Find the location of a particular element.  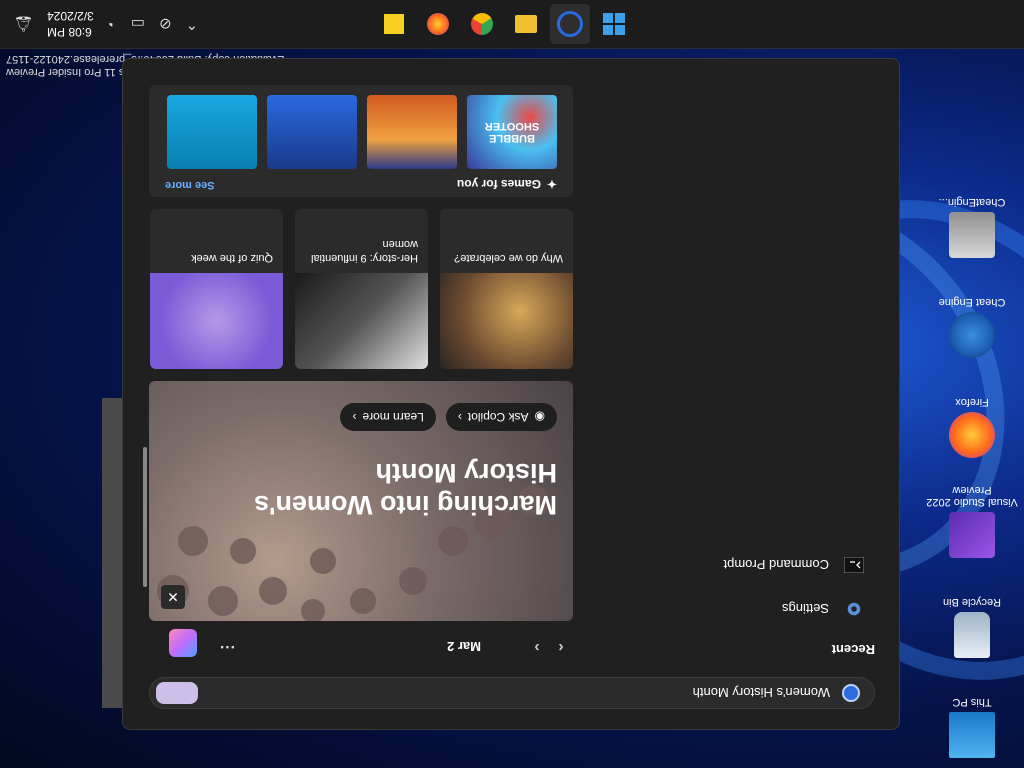

games-header: ✦ Games for you is located at coordinates (507, 184).